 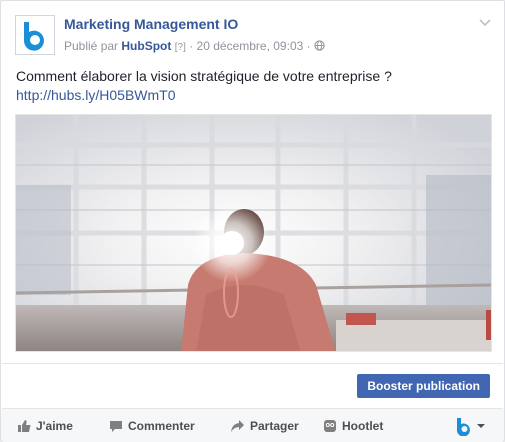 I want to click on post-action-bar: J'aime Commenter Partager Hootlet, so click(x=252, y=425).